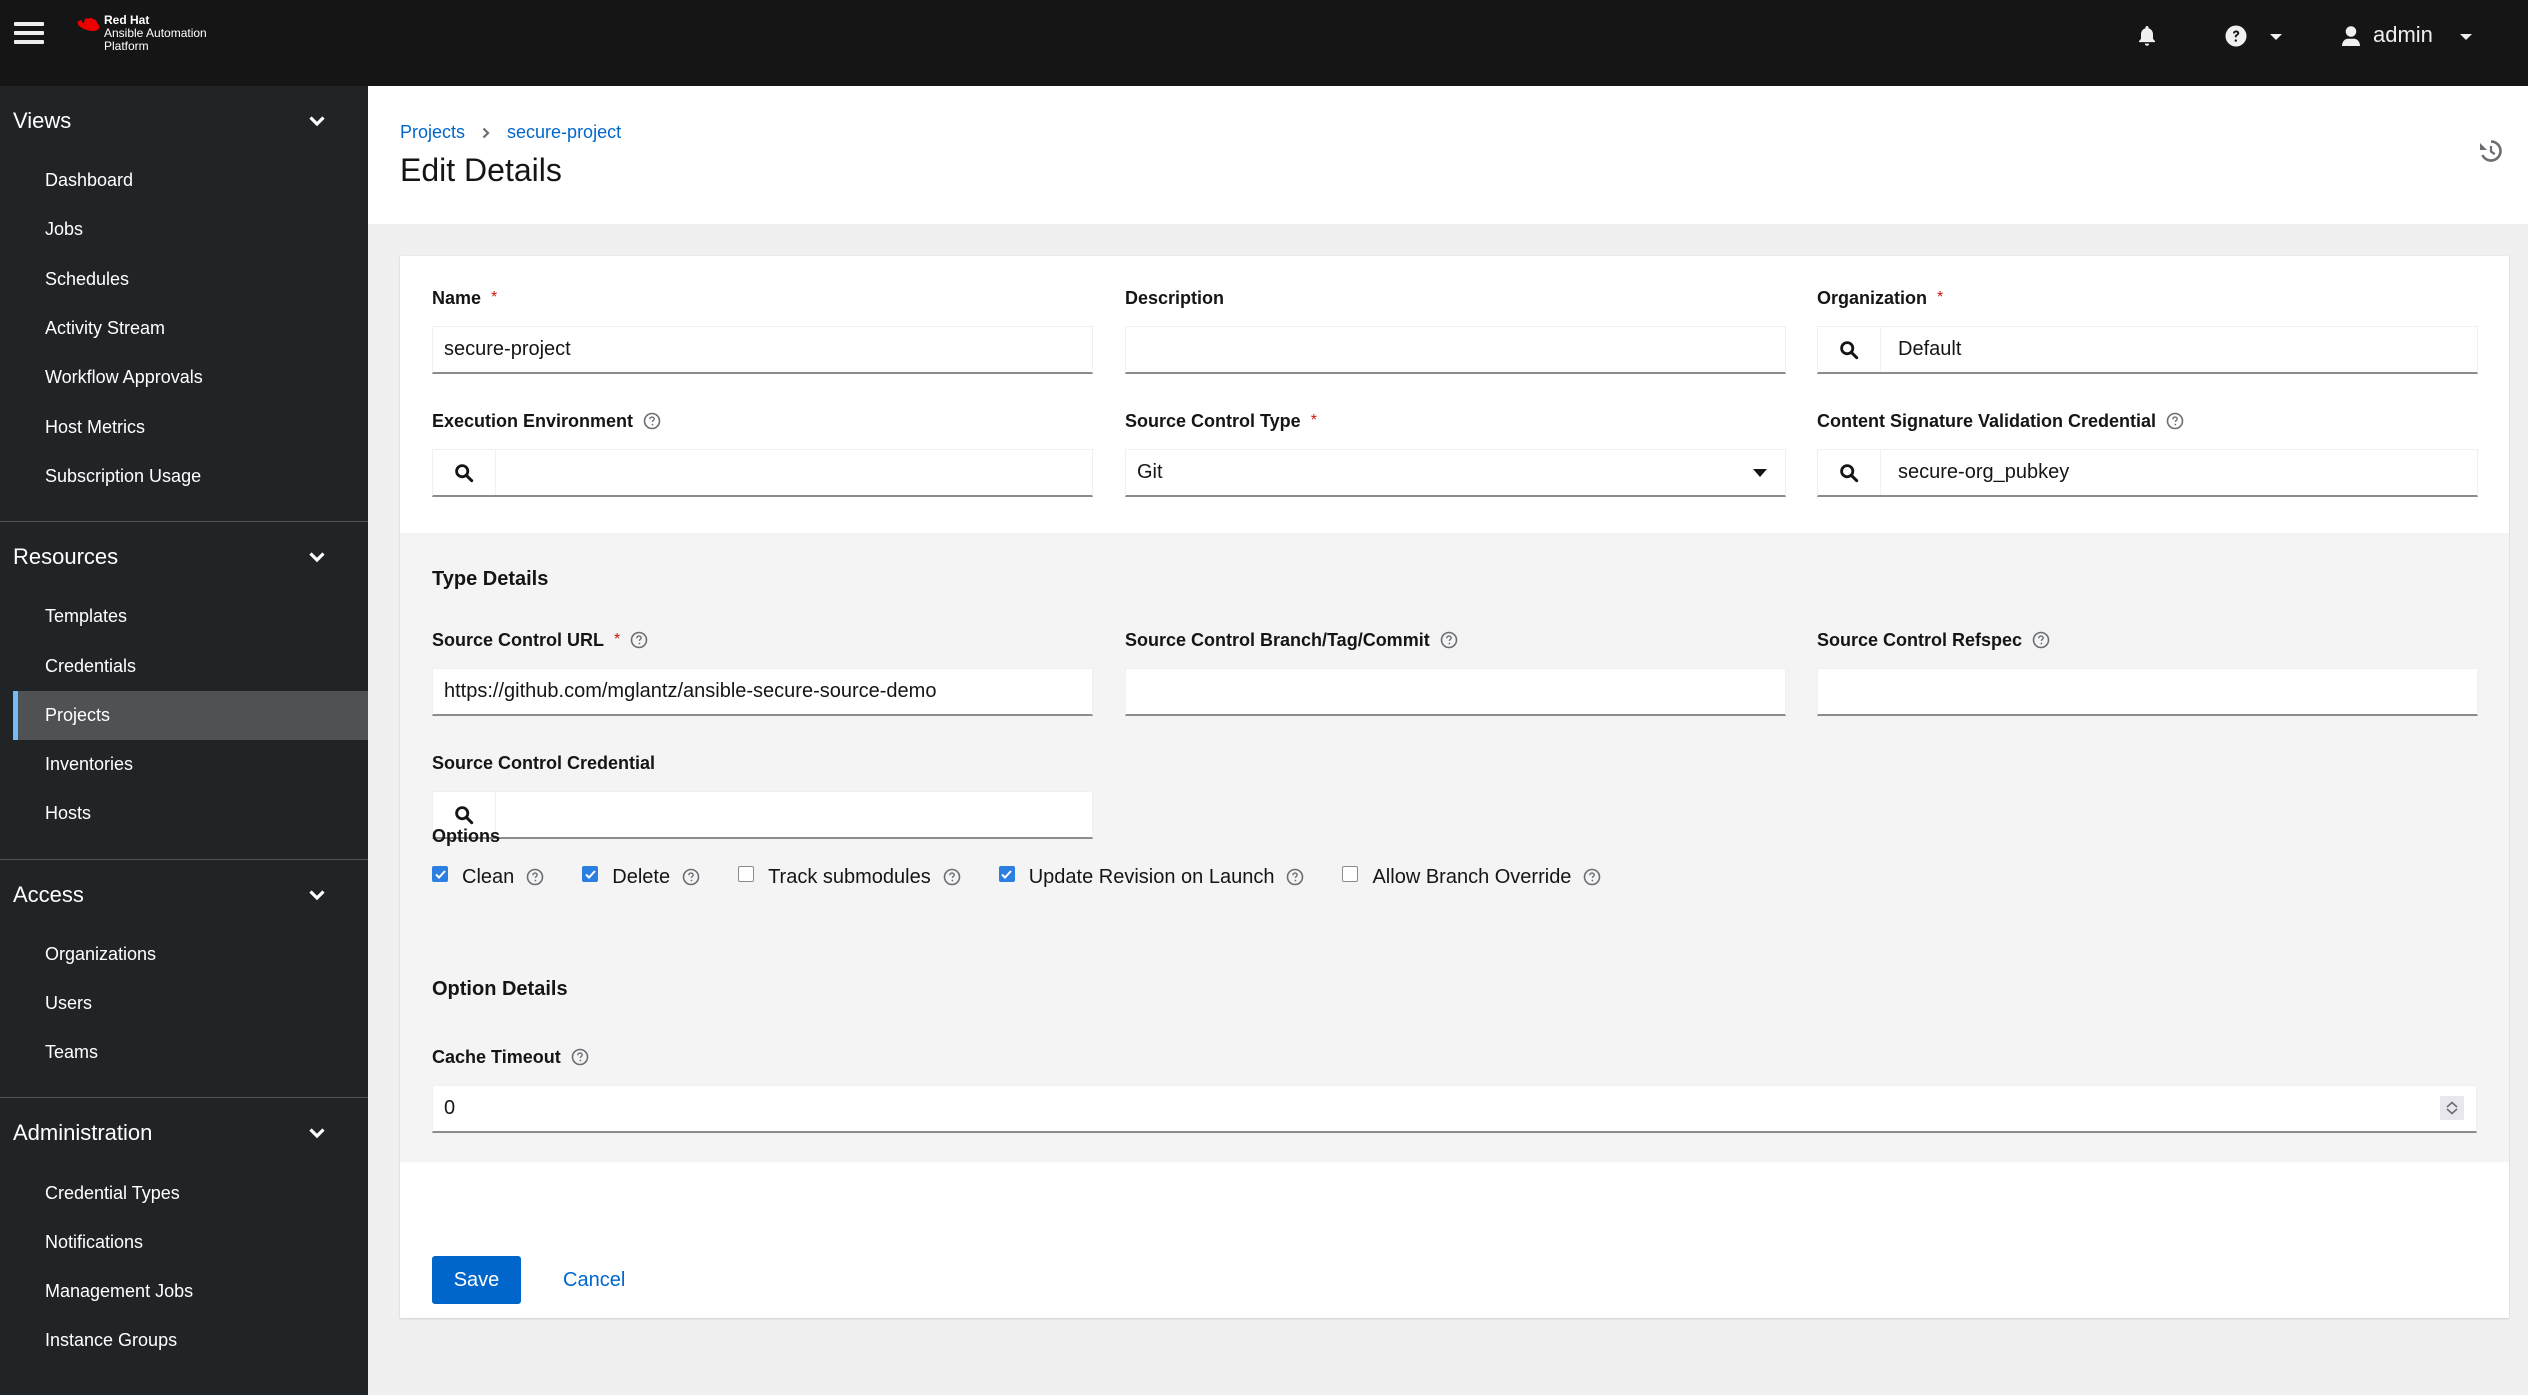 The width and height of the screenshot is (2528, 1395). Describe the element at coordinates (87, 278) in the screenshot. I see `sidebar-item-label: Schedules` at that location.